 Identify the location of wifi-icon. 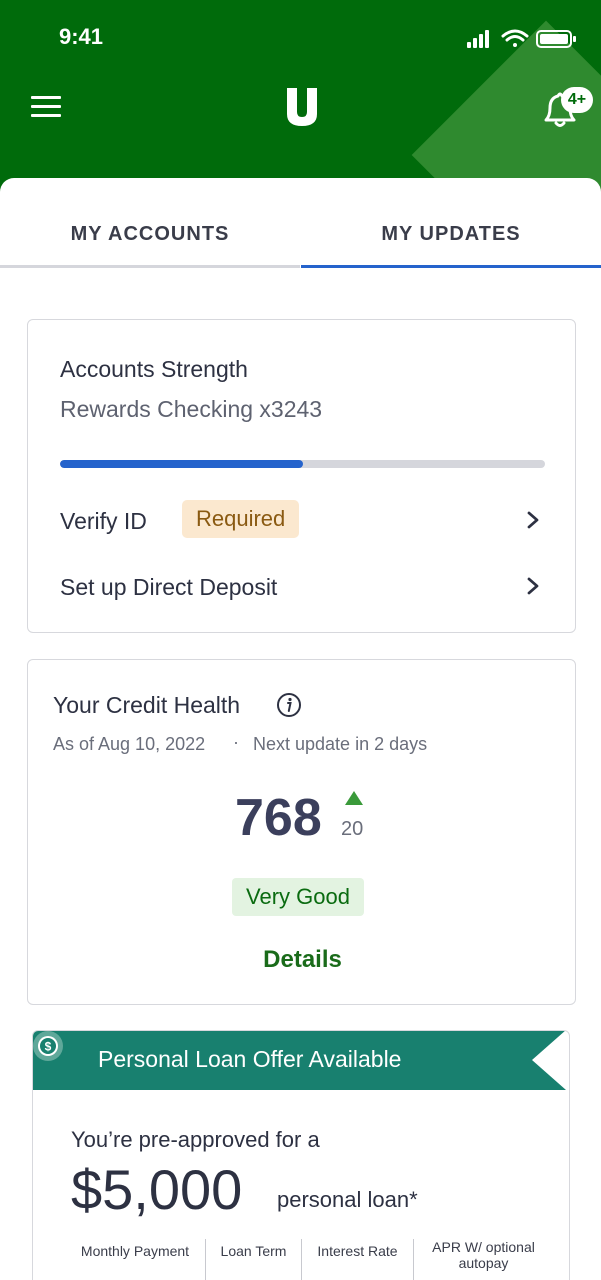
(515, 38).